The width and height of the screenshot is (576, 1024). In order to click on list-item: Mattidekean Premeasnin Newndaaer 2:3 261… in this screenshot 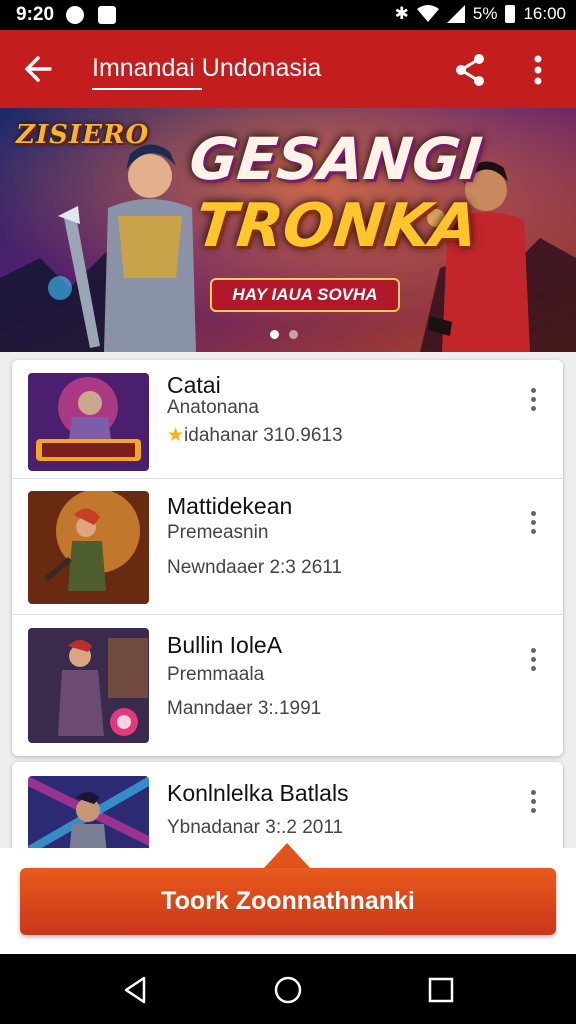, I will do `click(287, 547)`.